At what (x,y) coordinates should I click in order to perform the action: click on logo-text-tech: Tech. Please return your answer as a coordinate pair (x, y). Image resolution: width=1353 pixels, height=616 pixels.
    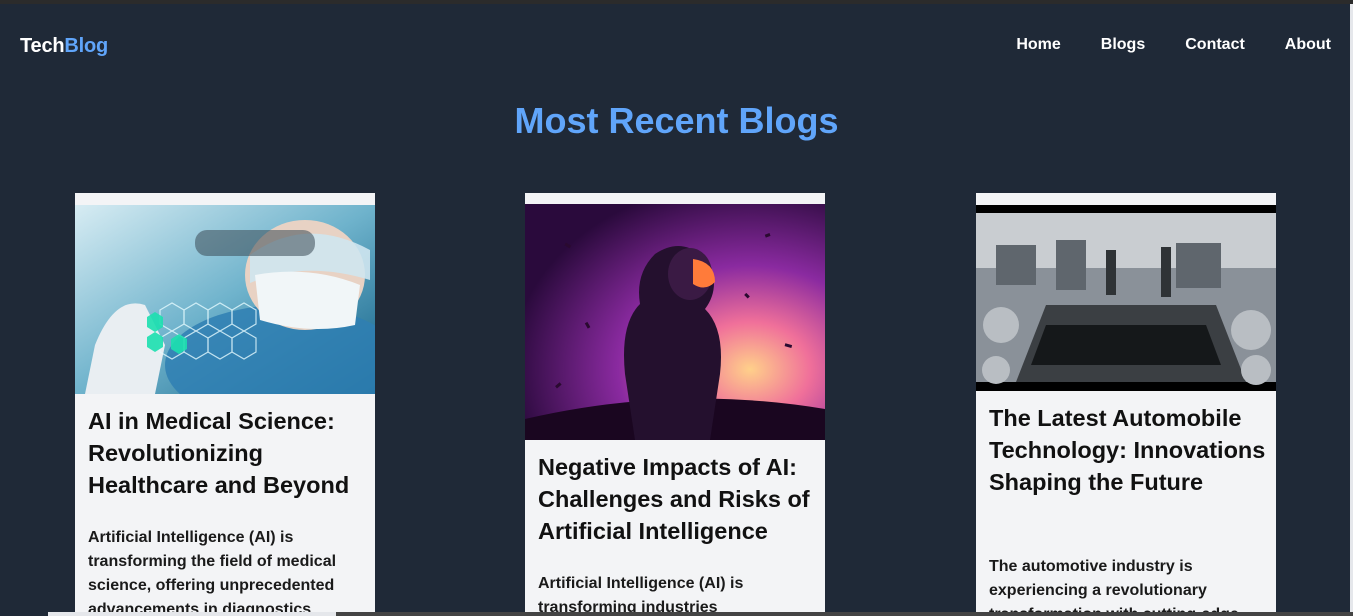
    Looking at the image, I should click on (42, 46).